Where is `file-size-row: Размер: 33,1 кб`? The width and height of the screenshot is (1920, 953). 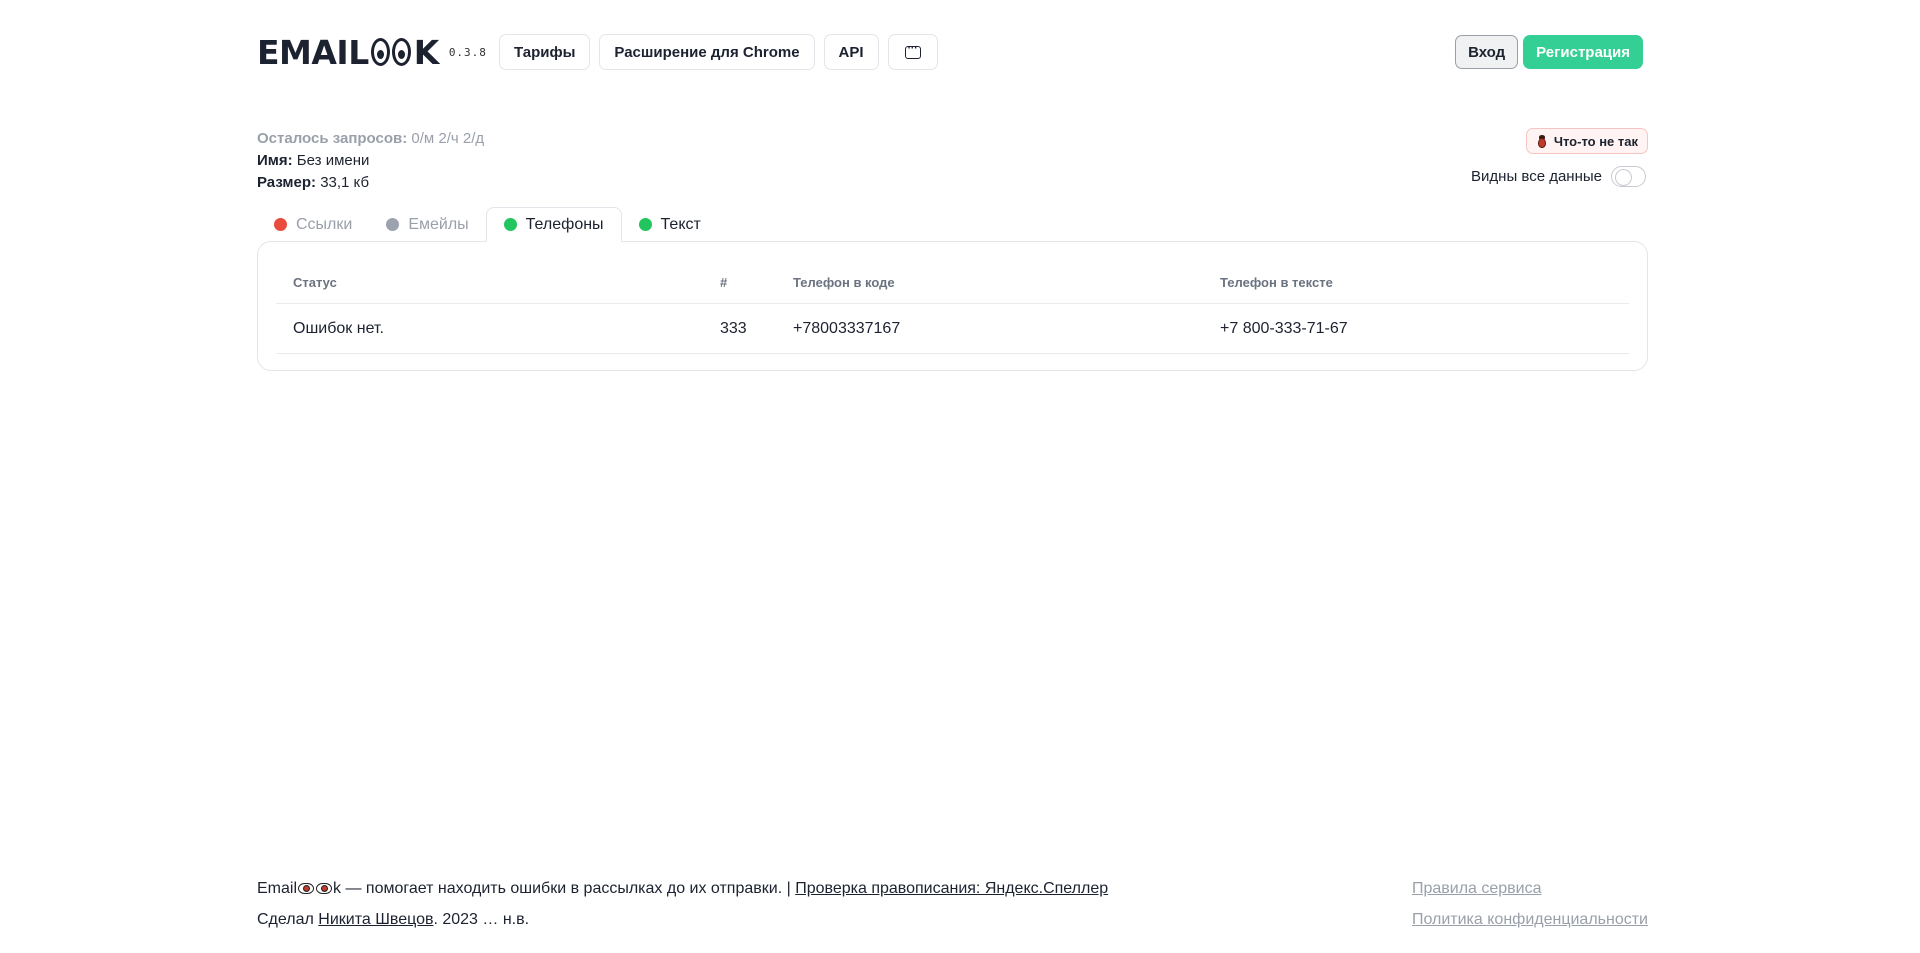 file-size-row: Размер: 33,1 кб is located at coordinates (370, 183).